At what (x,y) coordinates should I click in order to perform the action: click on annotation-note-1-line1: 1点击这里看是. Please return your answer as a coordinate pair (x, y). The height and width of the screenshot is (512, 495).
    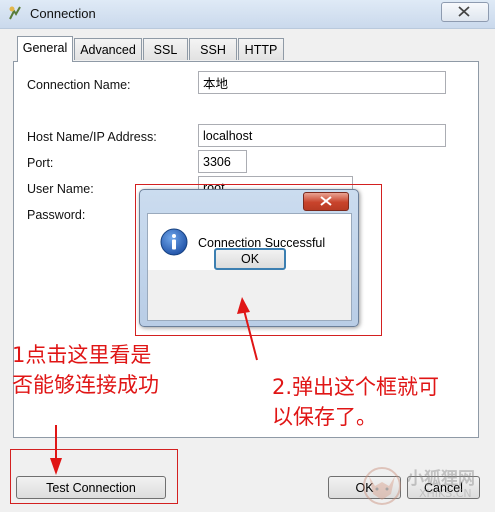
    Looking at the image, I should click on (82, 355).